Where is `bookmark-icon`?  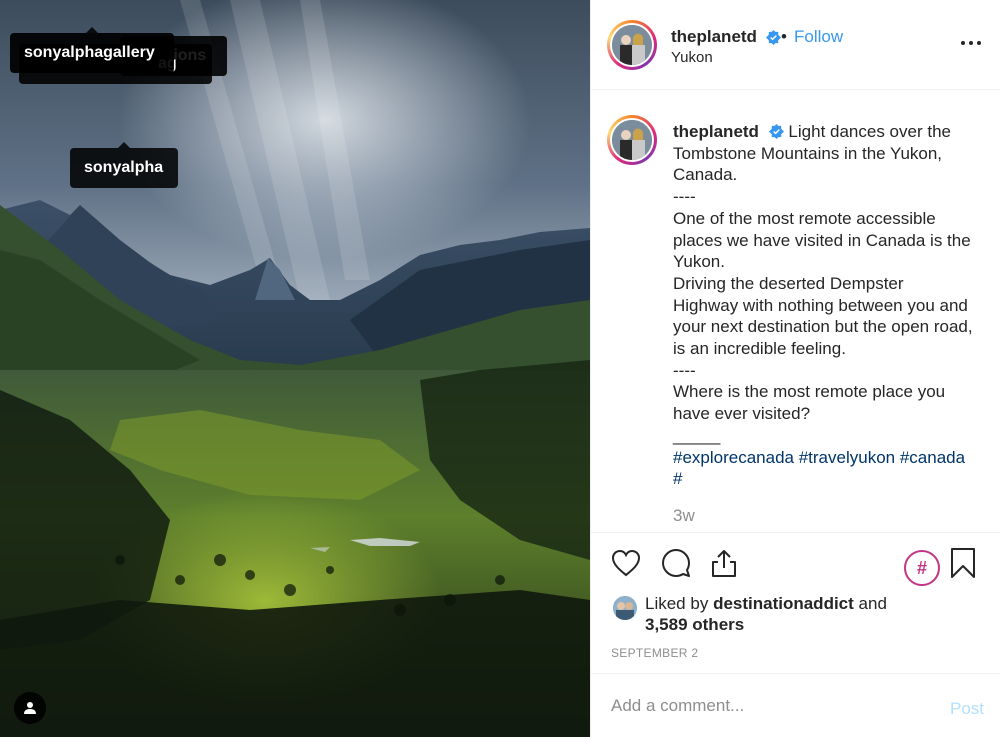
bookmark-icon is located at coordinates (963, 563).